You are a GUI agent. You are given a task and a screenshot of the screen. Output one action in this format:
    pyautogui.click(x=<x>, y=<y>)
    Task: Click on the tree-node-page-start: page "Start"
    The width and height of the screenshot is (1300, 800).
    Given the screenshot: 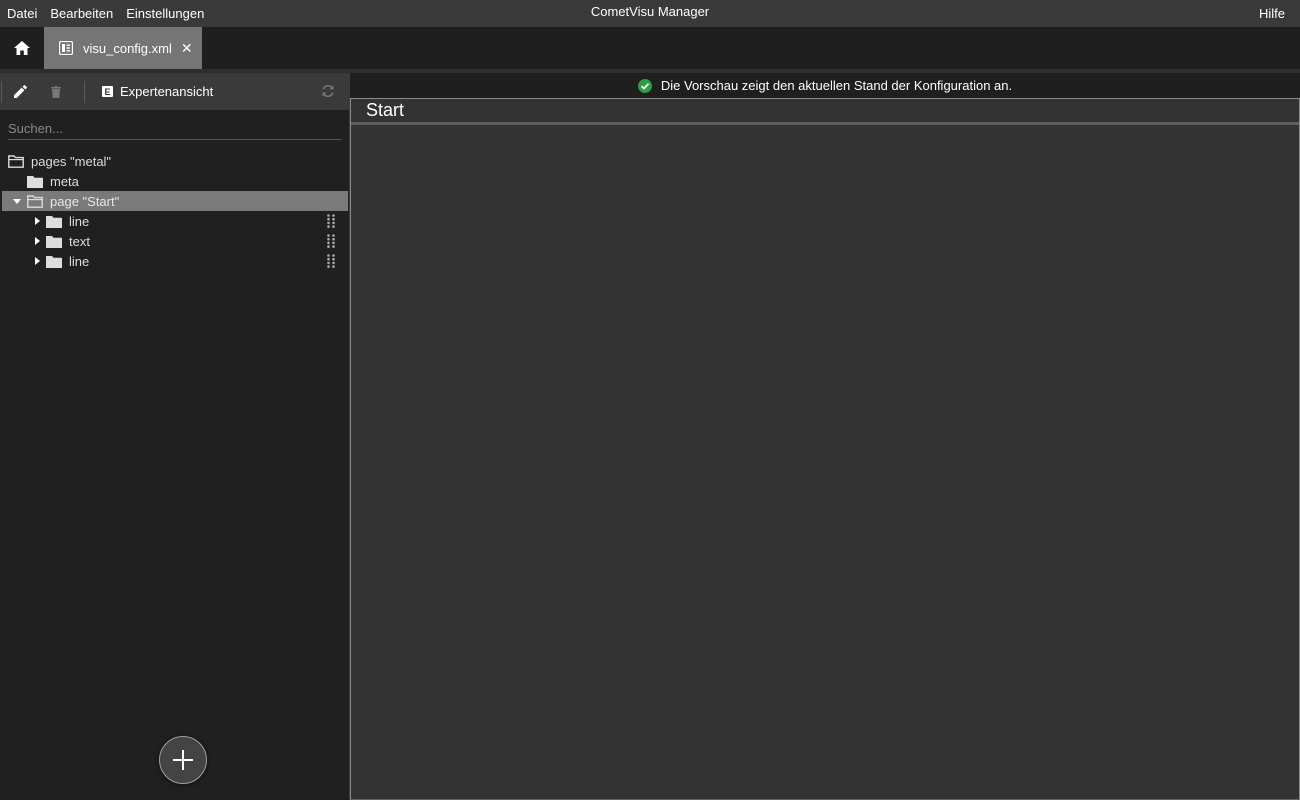 What is the action you would take?
    pyautogui.click(x=175, y=201)
    